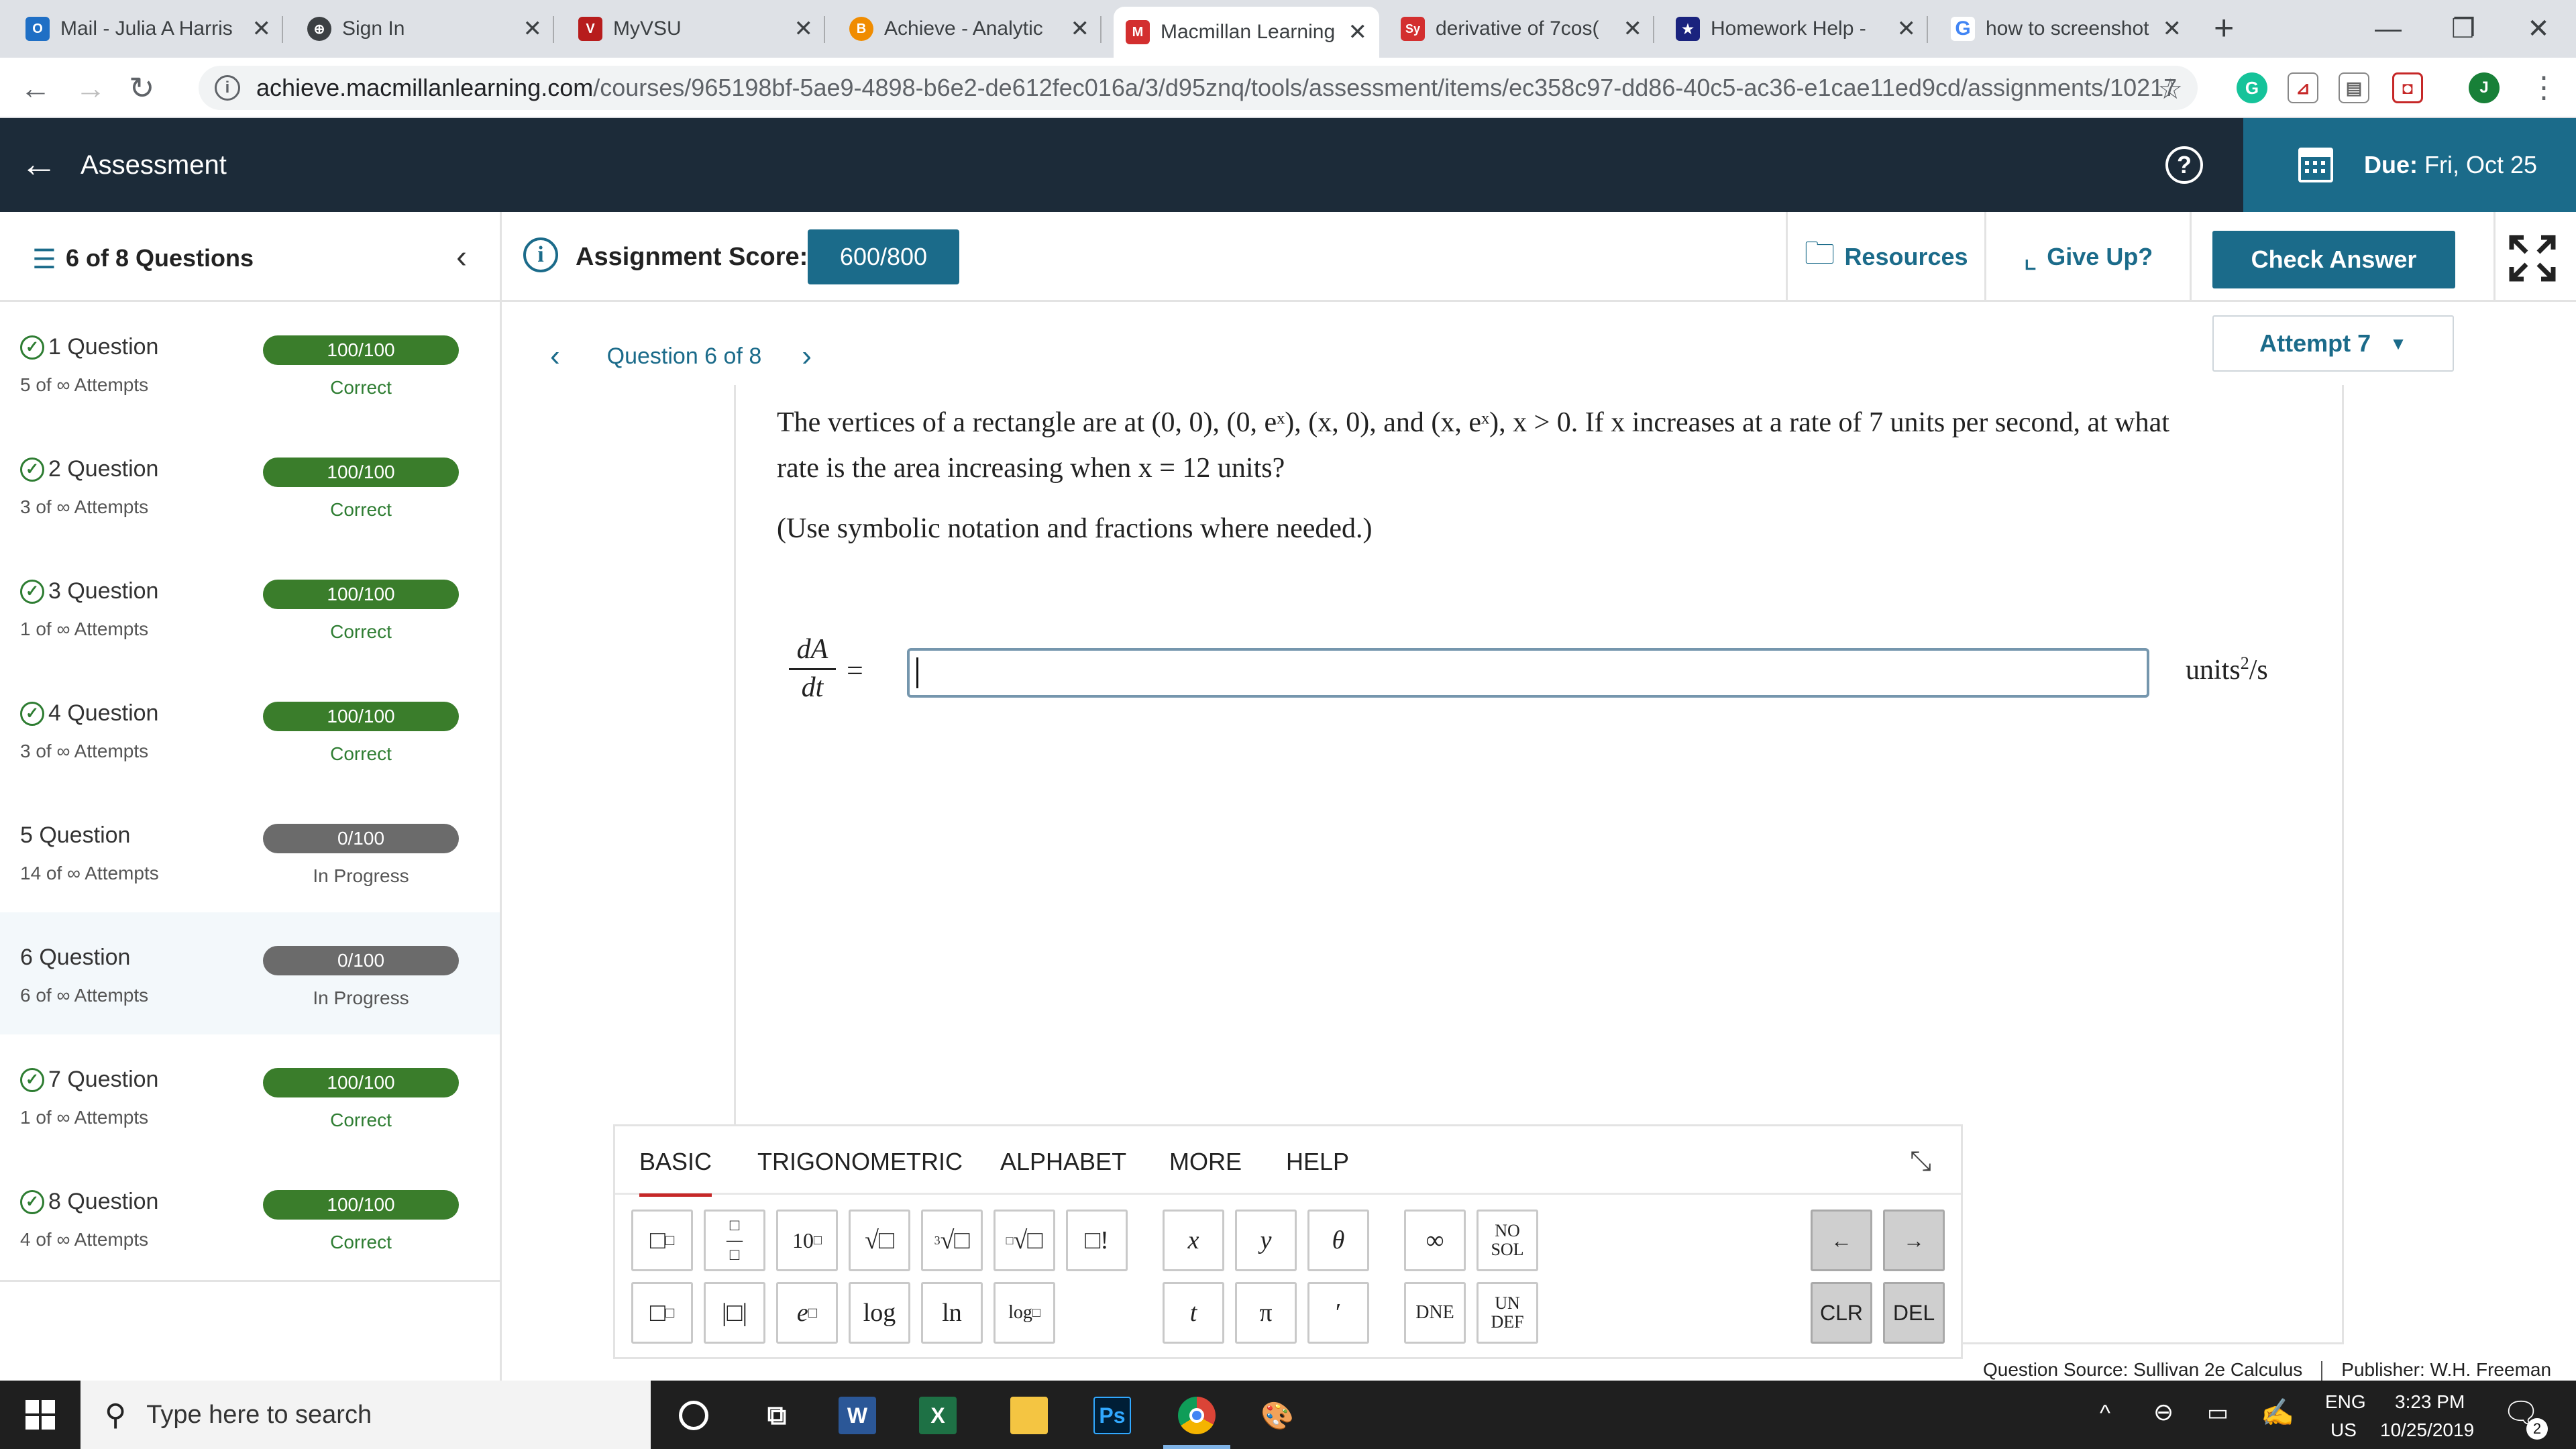  I want to click on score-info-icon: i, so click(540, 254).